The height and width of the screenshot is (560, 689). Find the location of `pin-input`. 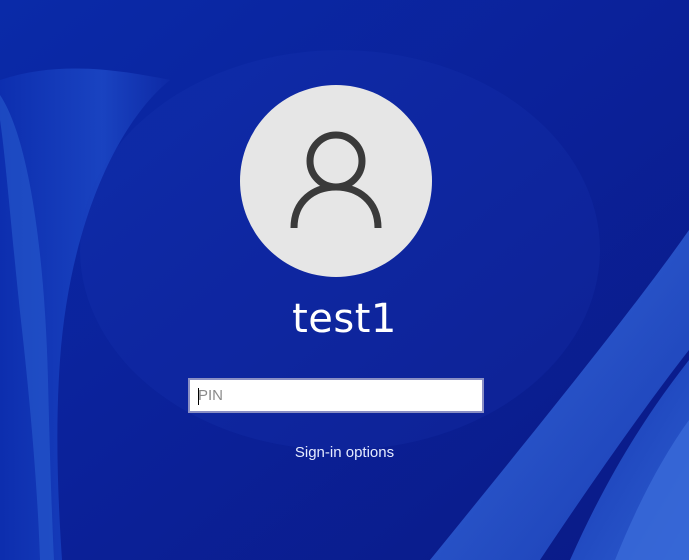

pin-input is located at coordinates (336, 395).